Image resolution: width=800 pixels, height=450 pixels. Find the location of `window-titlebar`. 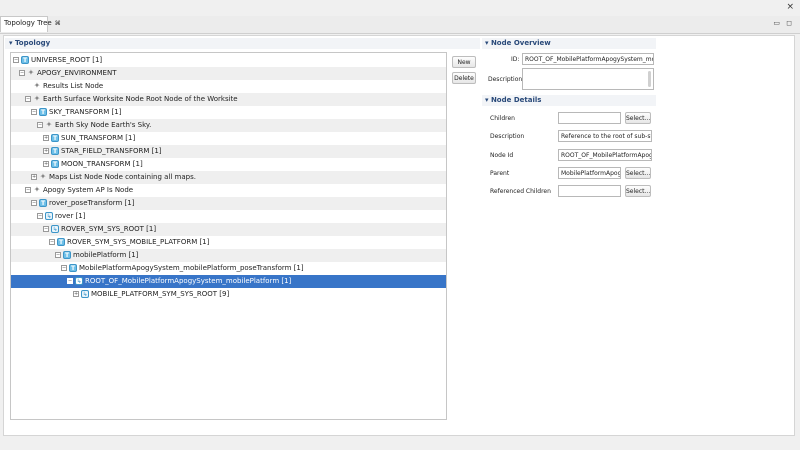

window-titlebar is located at coordinates (400, 8).